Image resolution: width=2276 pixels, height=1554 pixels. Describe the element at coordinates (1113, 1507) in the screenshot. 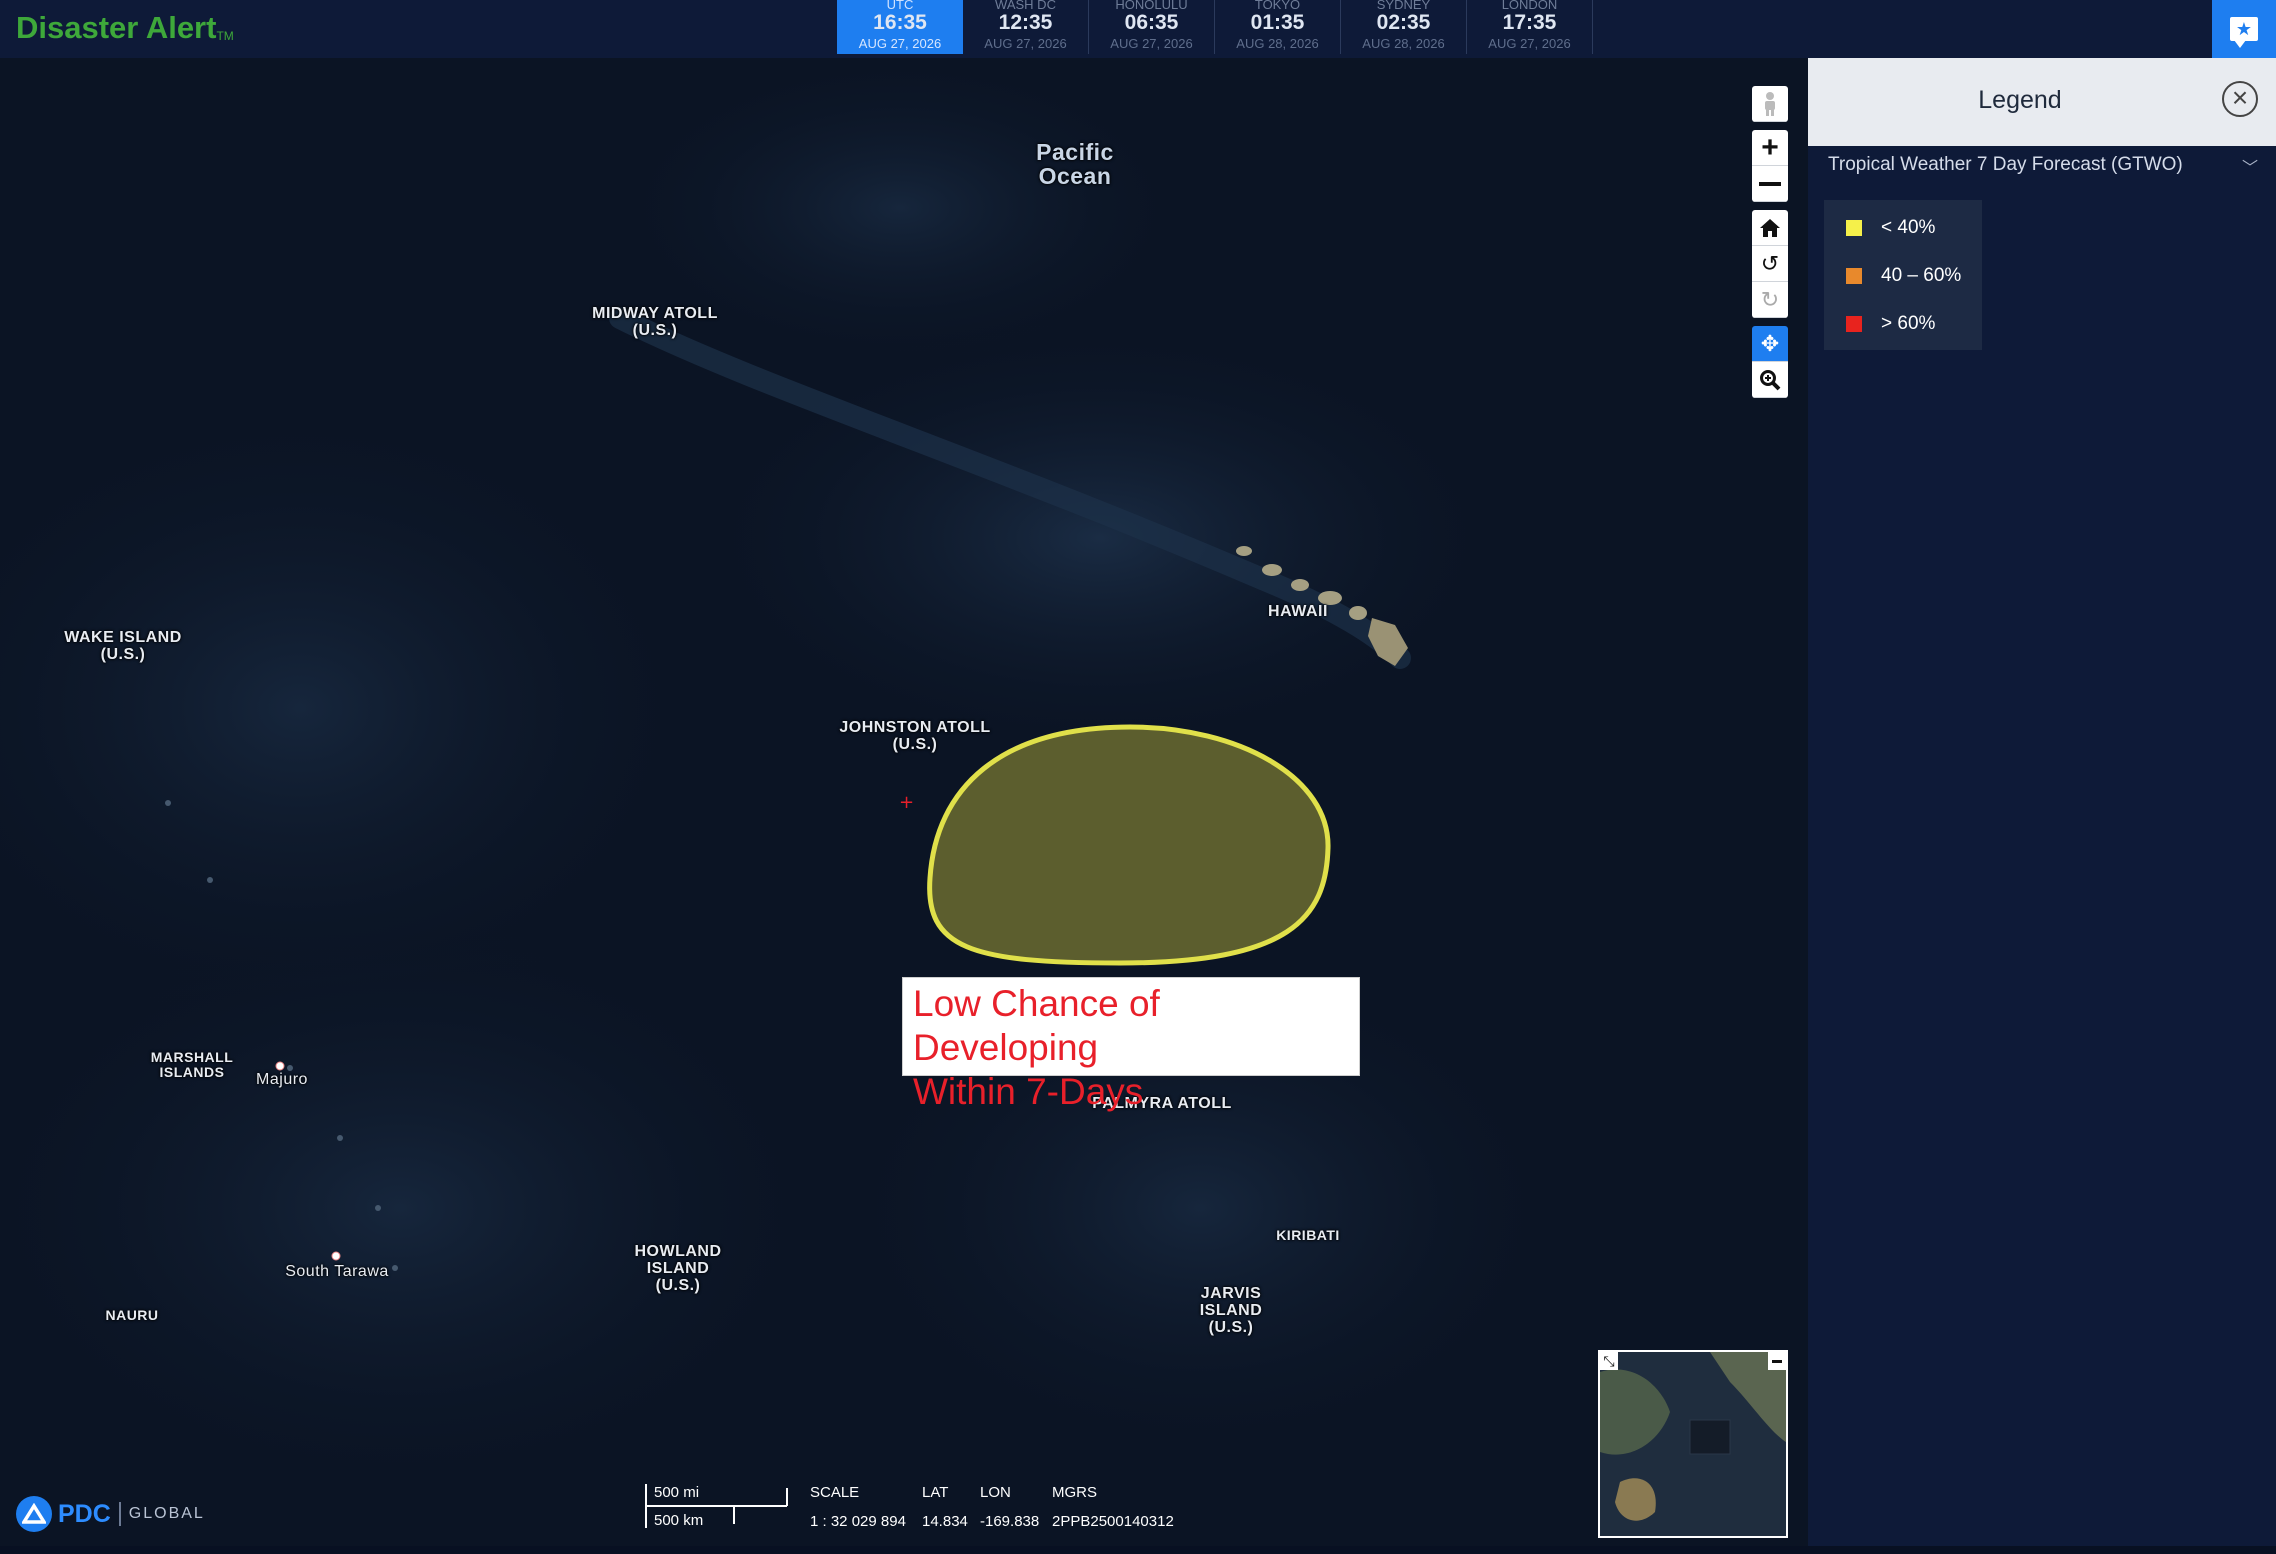

I see `mgrs-readout: MGRS 2PPB2500140312` at that location.